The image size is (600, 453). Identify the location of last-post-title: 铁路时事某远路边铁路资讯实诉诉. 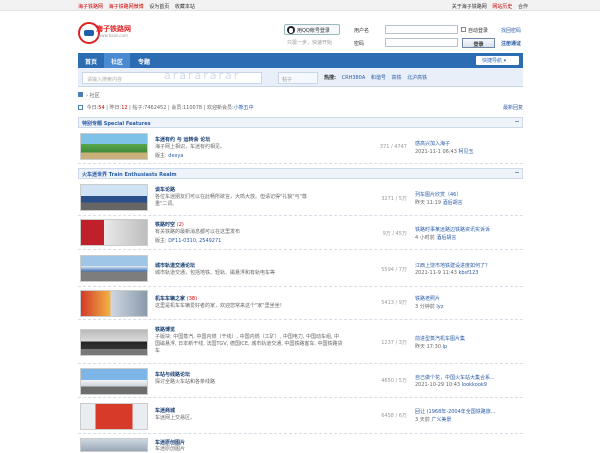
(452, 229).